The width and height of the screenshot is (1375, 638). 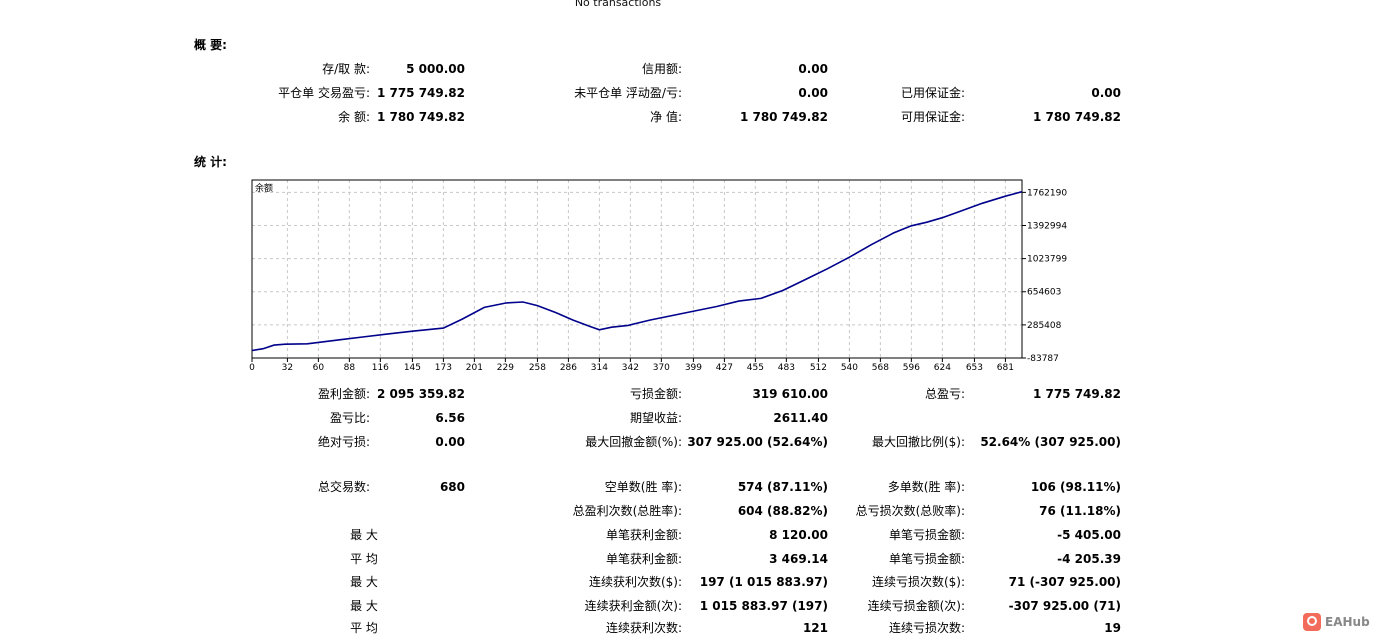 I want to click on x-tick-label: 427, so click(x=724, y=368).